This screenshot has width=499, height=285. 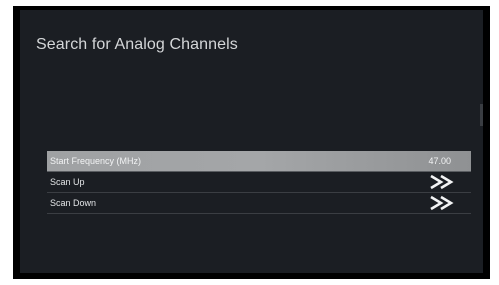 What do you see at coordinates (137, 44) in the screenshot?
I see `page-title: Search for Analog Channels` at bounding box center [137, 44].